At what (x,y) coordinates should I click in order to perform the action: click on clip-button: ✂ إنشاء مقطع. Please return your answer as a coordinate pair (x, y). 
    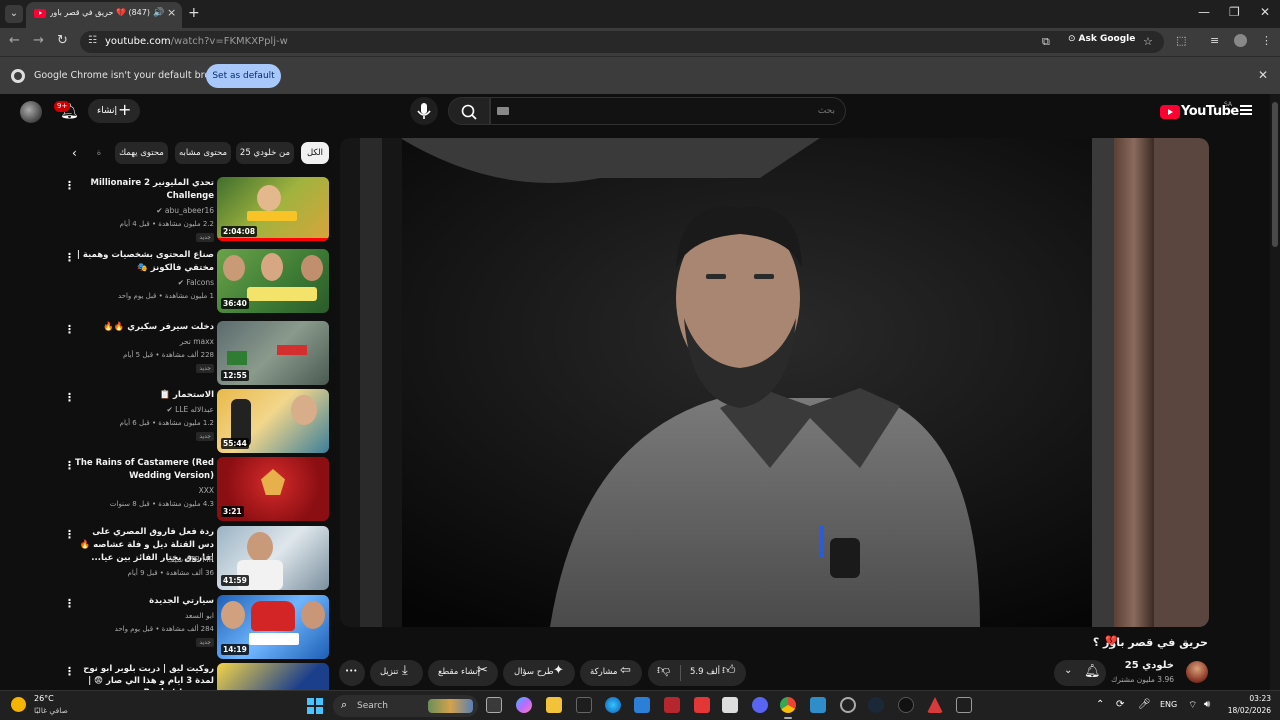
    Looking at the image, I should click on (463, 673).